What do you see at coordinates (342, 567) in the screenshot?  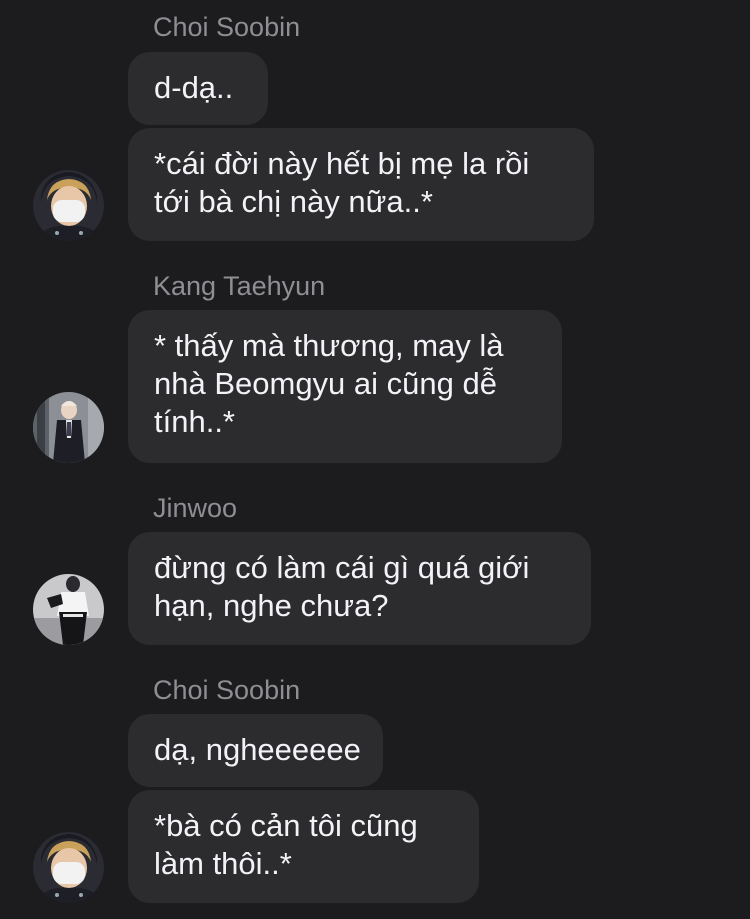 I see `message-text: đừng có làm cái gì quá giới` at bounding box center [342, 567].